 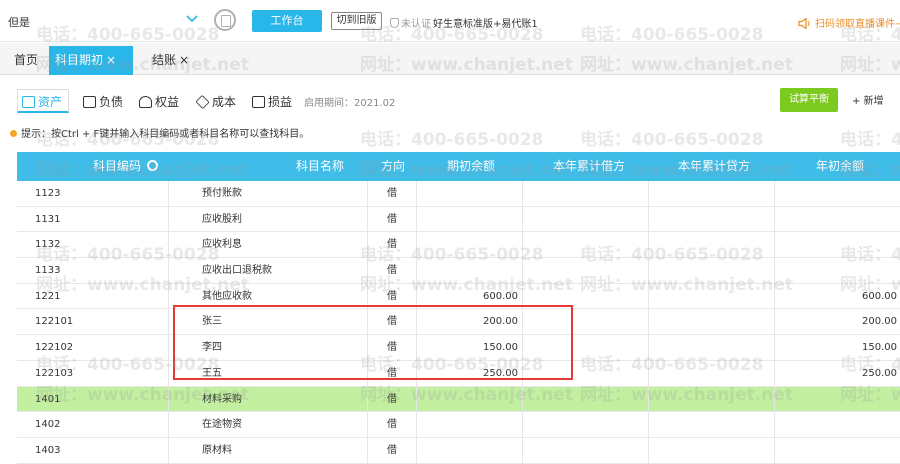 I want to click on trial-balance-button: 试算平衡, so click(x=809, y=100).